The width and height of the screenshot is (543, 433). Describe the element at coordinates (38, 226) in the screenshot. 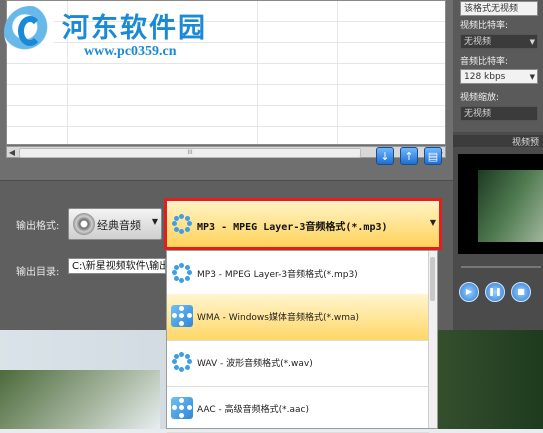

I see `output-format-label: 输出格式:` at that location.